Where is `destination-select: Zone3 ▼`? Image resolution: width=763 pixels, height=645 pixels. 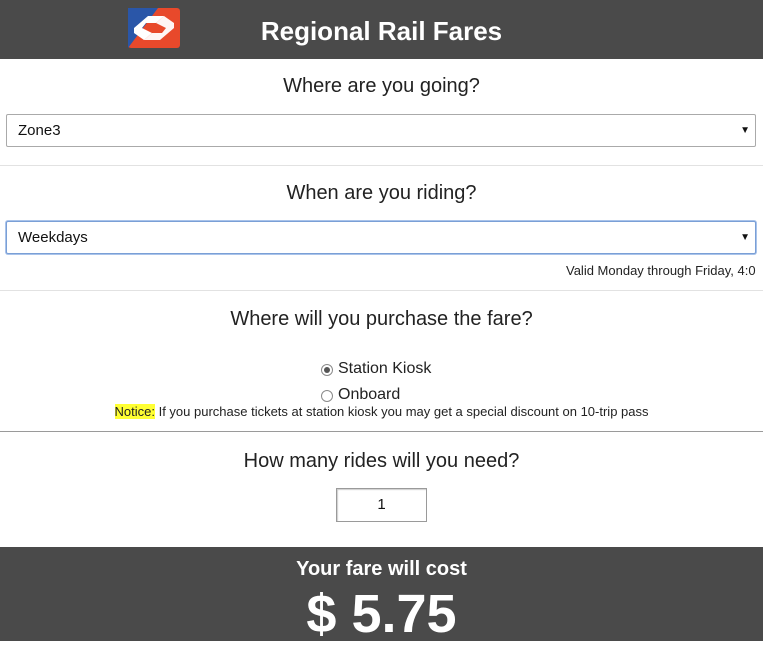
destination-select: Zone3 ▼ is located at coordinates (381, 130).